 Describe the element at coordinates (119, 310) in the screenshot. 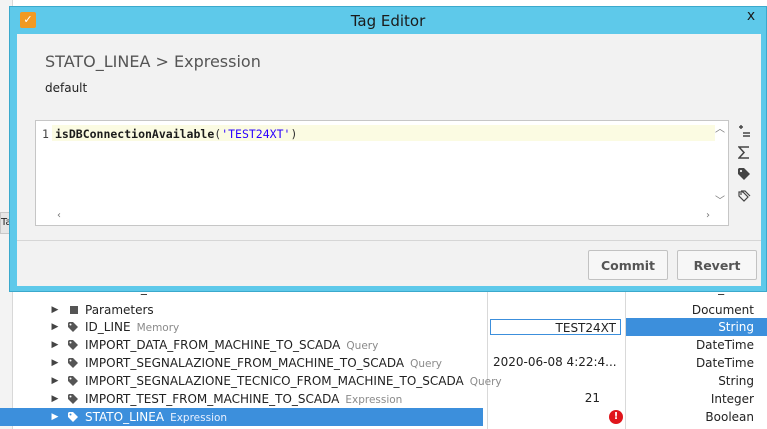

I see `tree-row-name: Parameters` at that location.